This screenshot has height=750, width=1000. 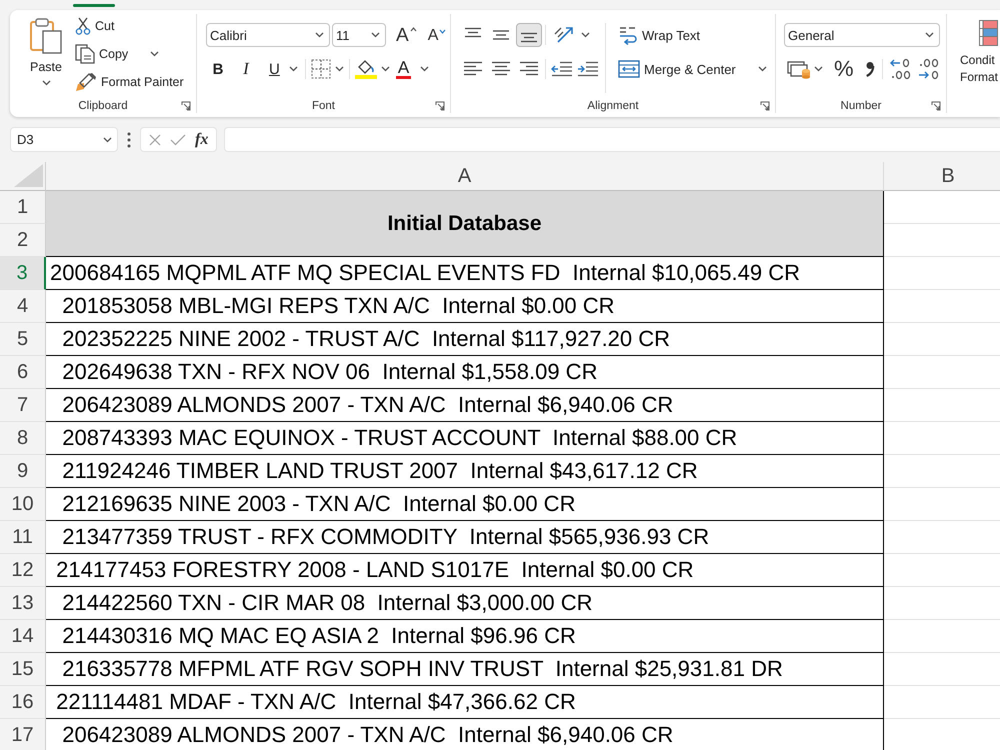 I want to click on align-right-icon, so click(x=529, y=69).